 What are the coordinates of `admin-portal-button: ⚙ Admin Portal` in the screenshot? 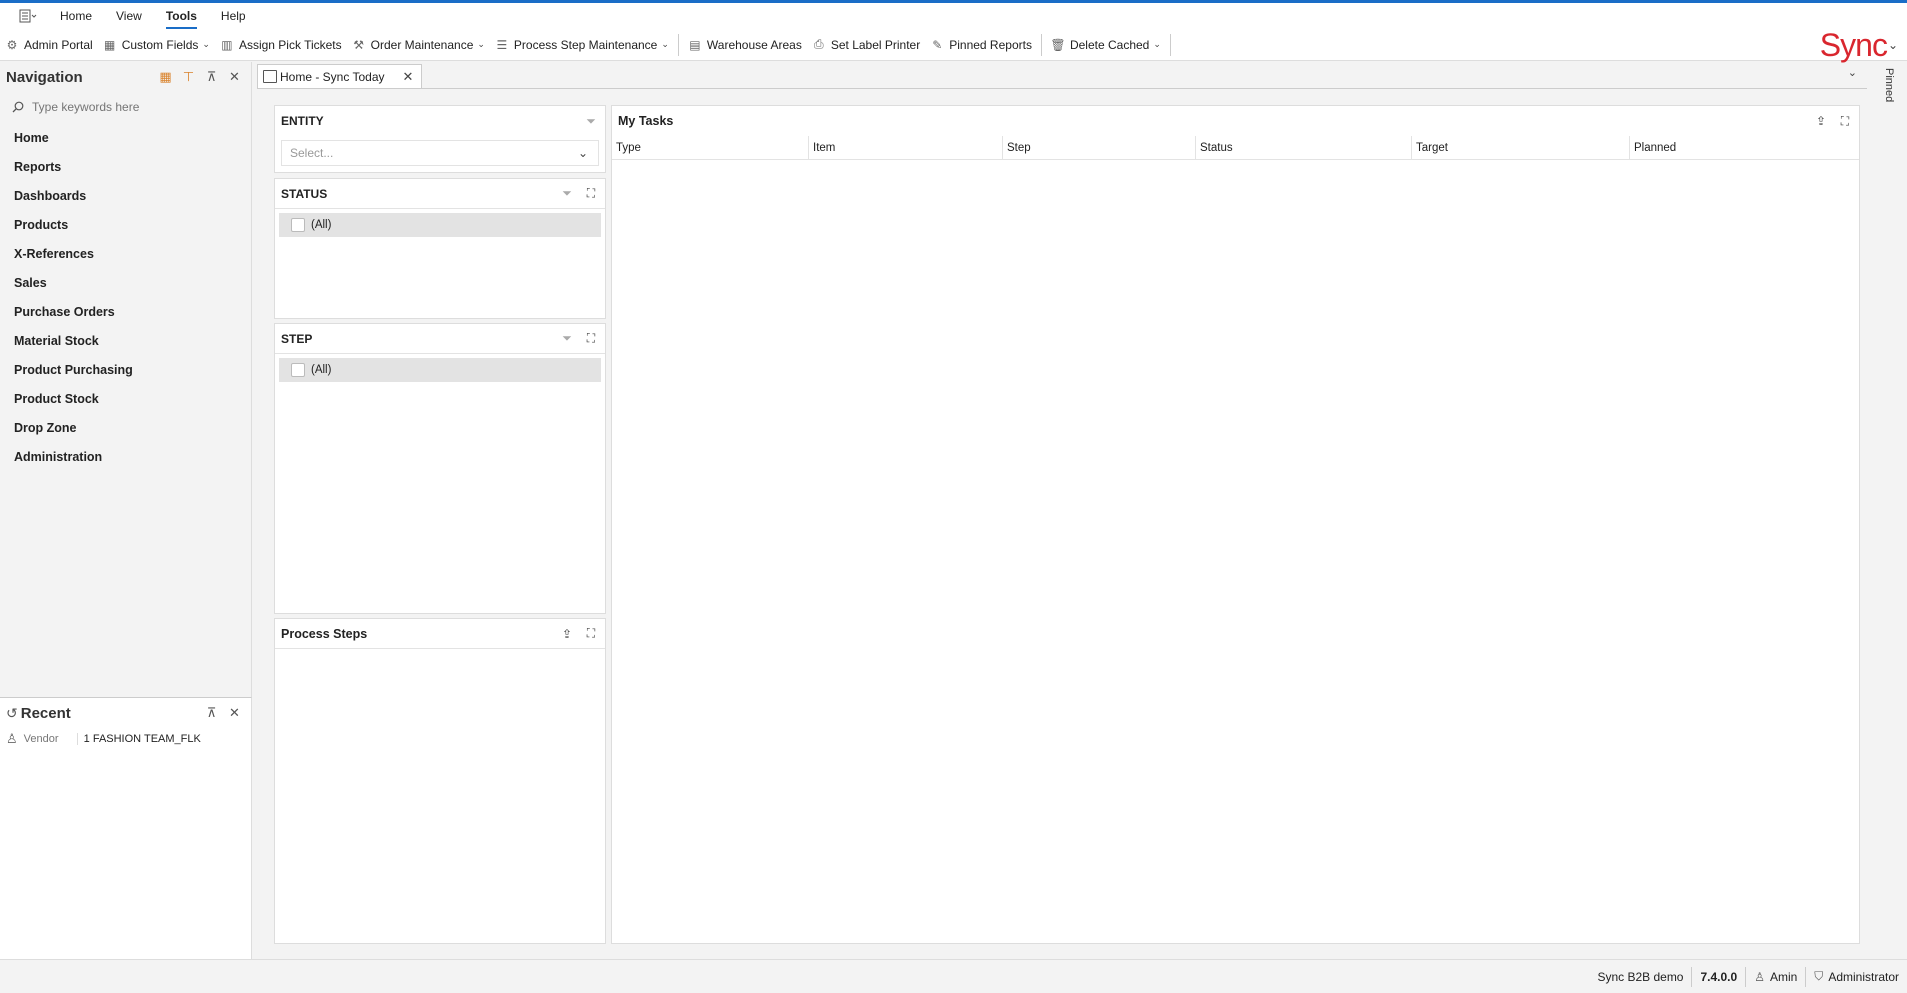 It's located at (49, 45).